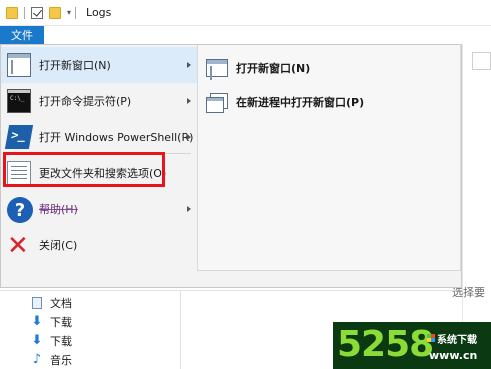 This screenshot has height=369, width=491. What do you see at coordinates (100, 340) in the screenshot?
I see `nav-item-downloads-2: ⬇ 下载` at bounding box center [100, 340].